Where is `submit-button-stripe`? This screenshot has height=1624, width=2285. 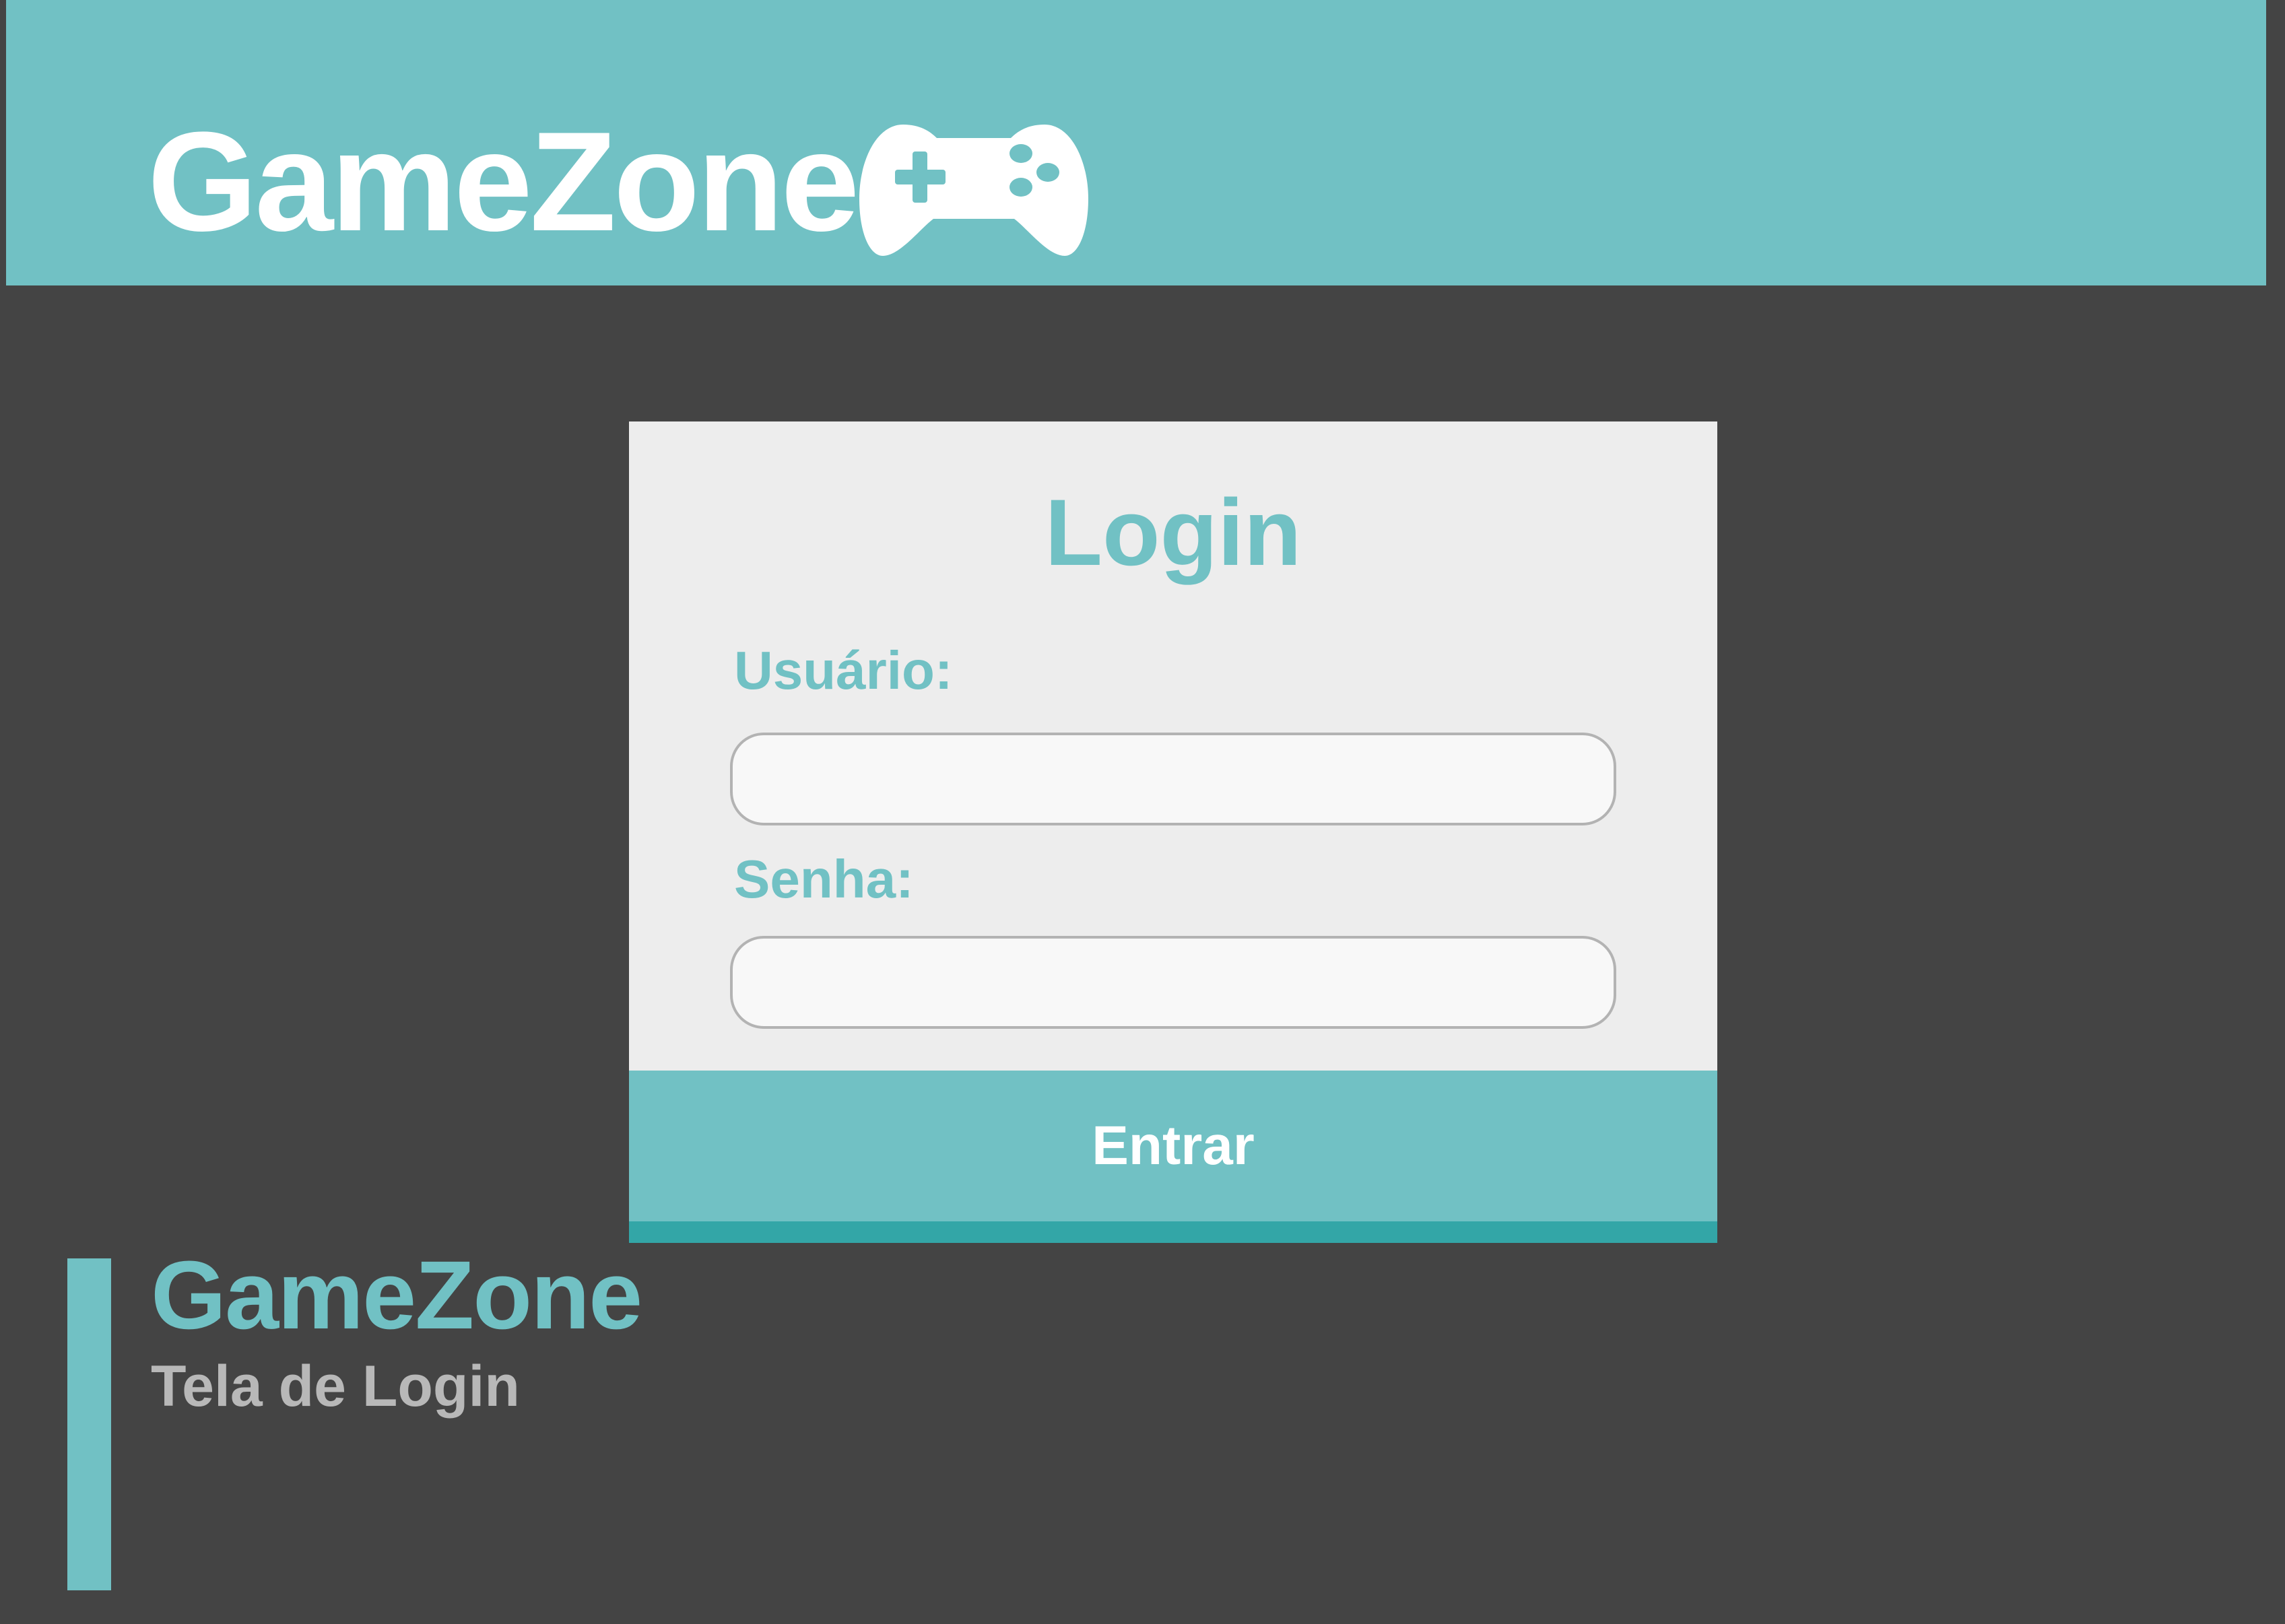 submit-button-stripe is located at coordinates (1173, 1232).